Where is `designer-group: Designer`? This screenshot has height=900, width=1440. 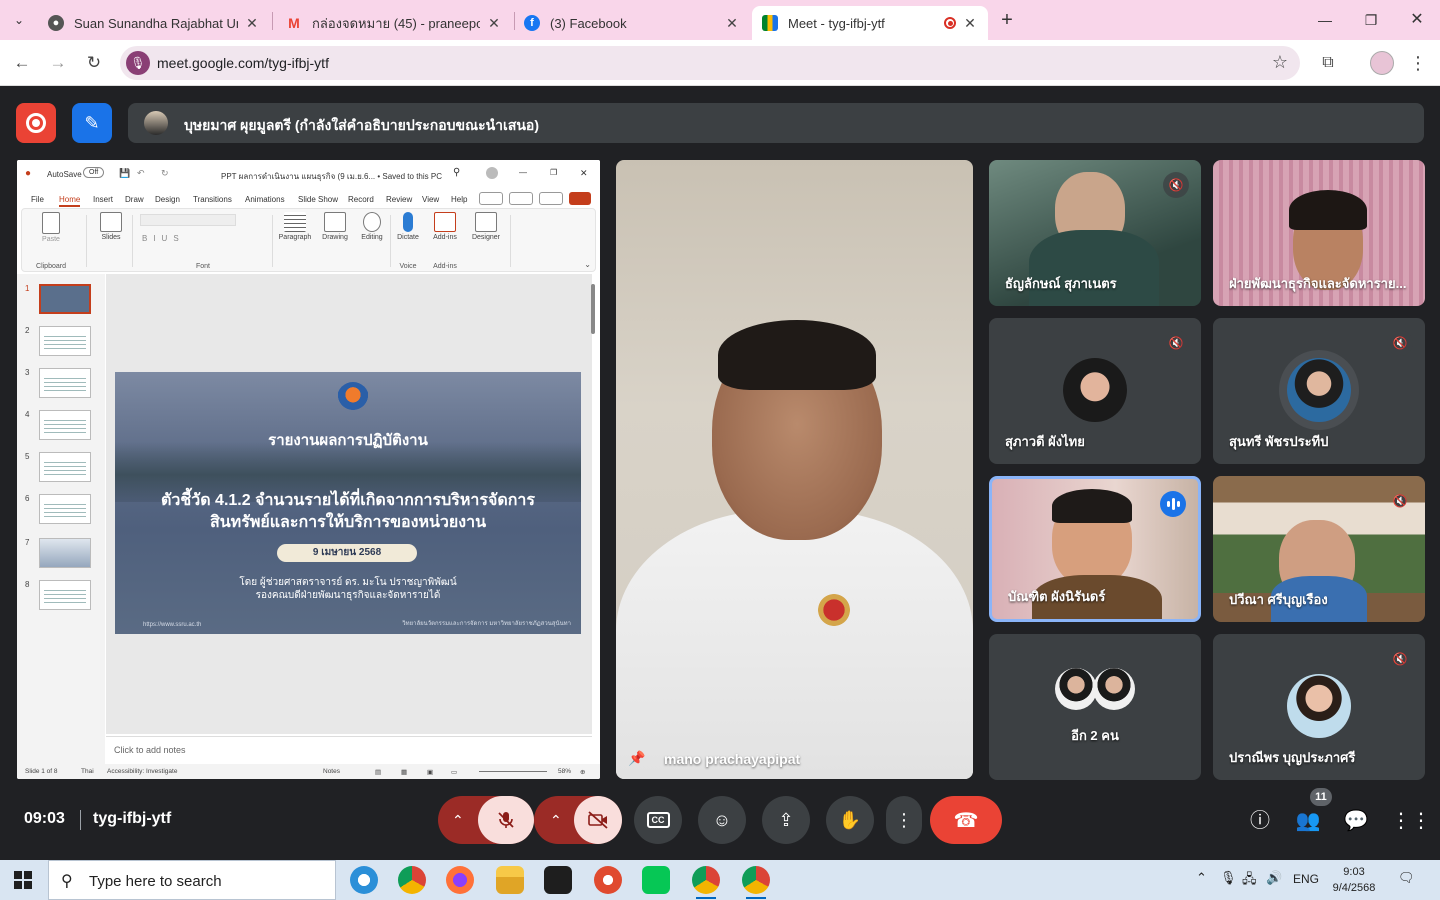 designer-group: Designer is located at coordinates (486, 241).